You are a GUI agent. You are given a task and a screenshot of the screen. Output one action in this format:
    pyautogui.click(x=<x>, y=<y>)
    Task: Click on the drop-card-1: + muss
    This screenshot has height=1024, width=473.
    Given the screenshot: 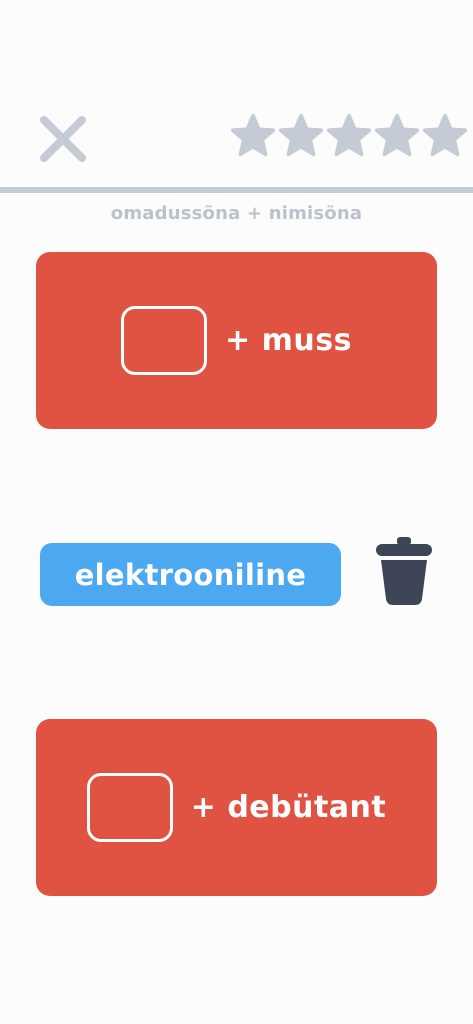 What is the action you would take?
    pyautogui.click(x=236, y=340)
    